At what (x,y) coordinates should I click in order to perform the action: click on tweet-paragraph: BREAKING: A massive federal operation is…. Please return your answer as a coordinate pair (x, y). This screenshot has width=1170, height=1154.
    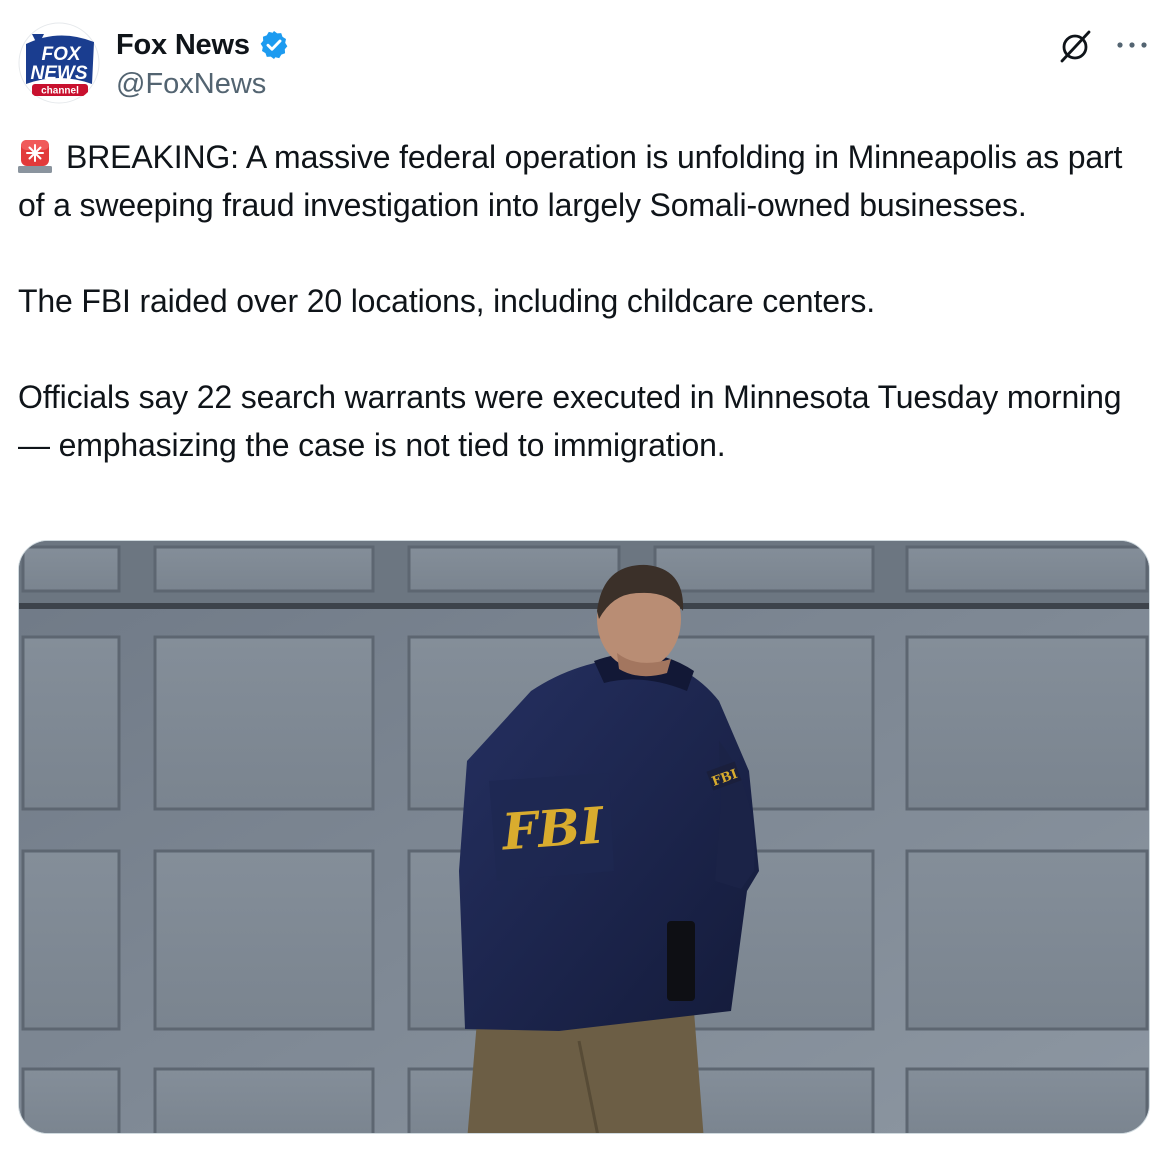
    Looking at the image, I should click on (583, 181).